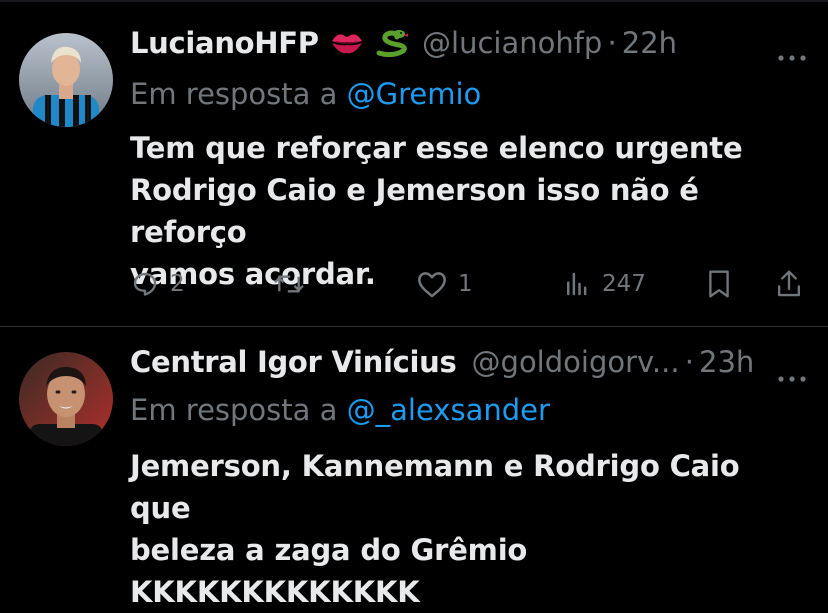 The height and width of the screenshot is (613, 828). I want to click on tweet-actions: 2 1 247, so click(470, 284).